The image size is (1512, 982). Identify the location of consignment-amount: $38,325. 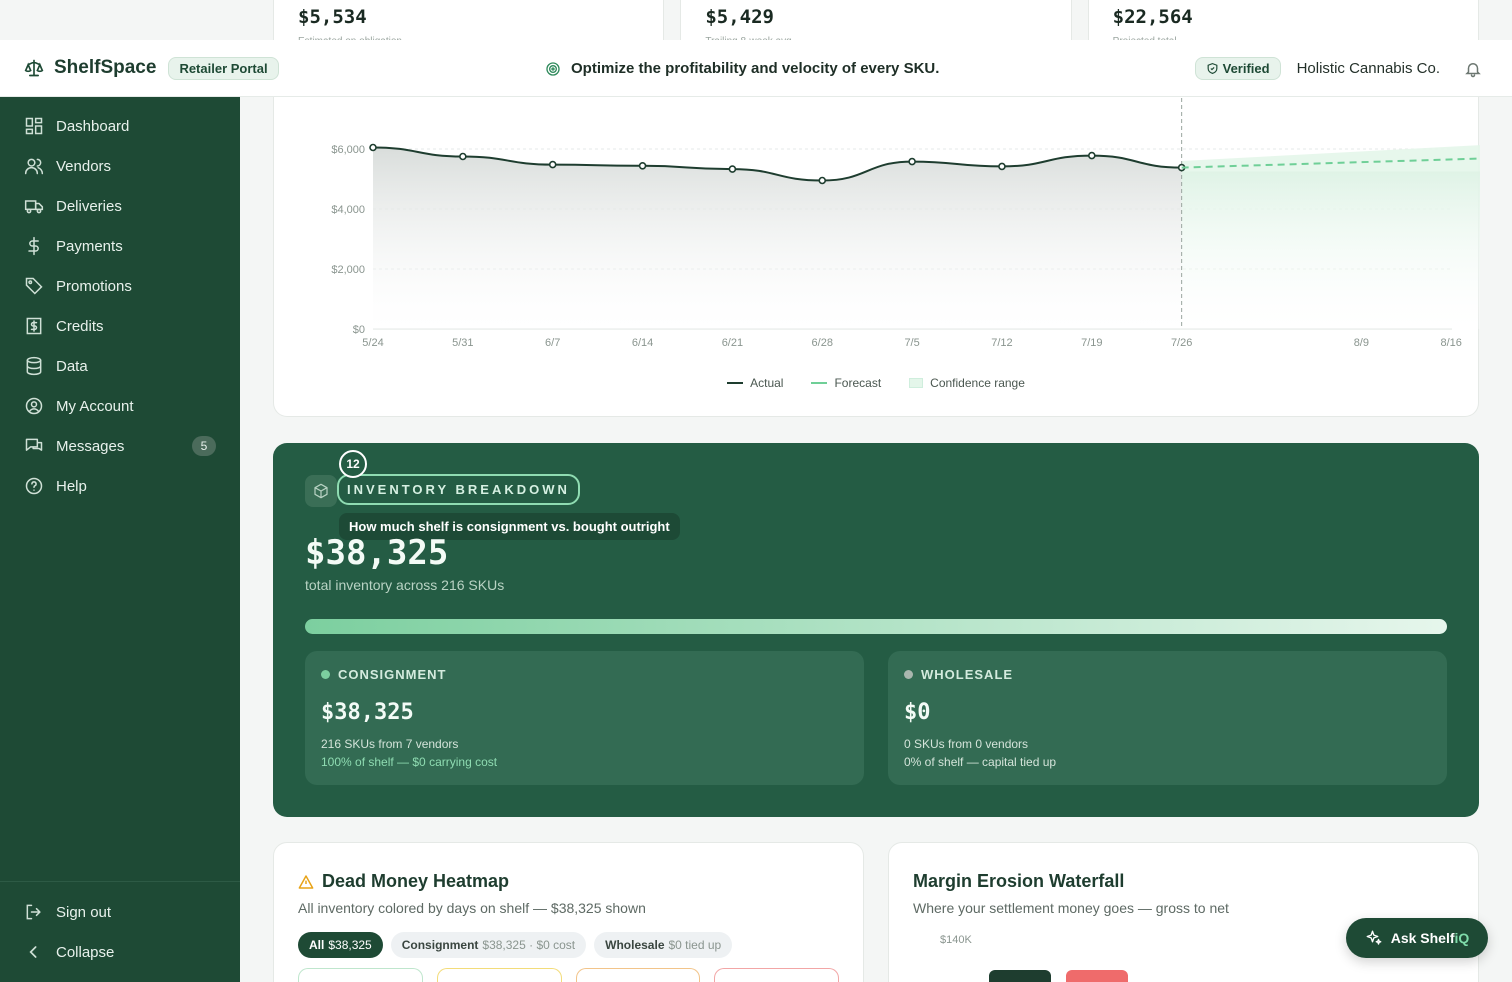
(367, 712).